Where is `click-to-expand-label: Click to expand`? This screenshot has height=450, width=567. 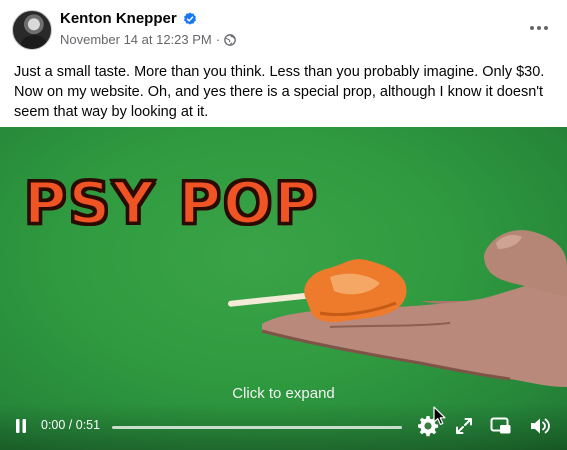 click-to-expand-label: Click to expand is located at coordinates (283, 393).